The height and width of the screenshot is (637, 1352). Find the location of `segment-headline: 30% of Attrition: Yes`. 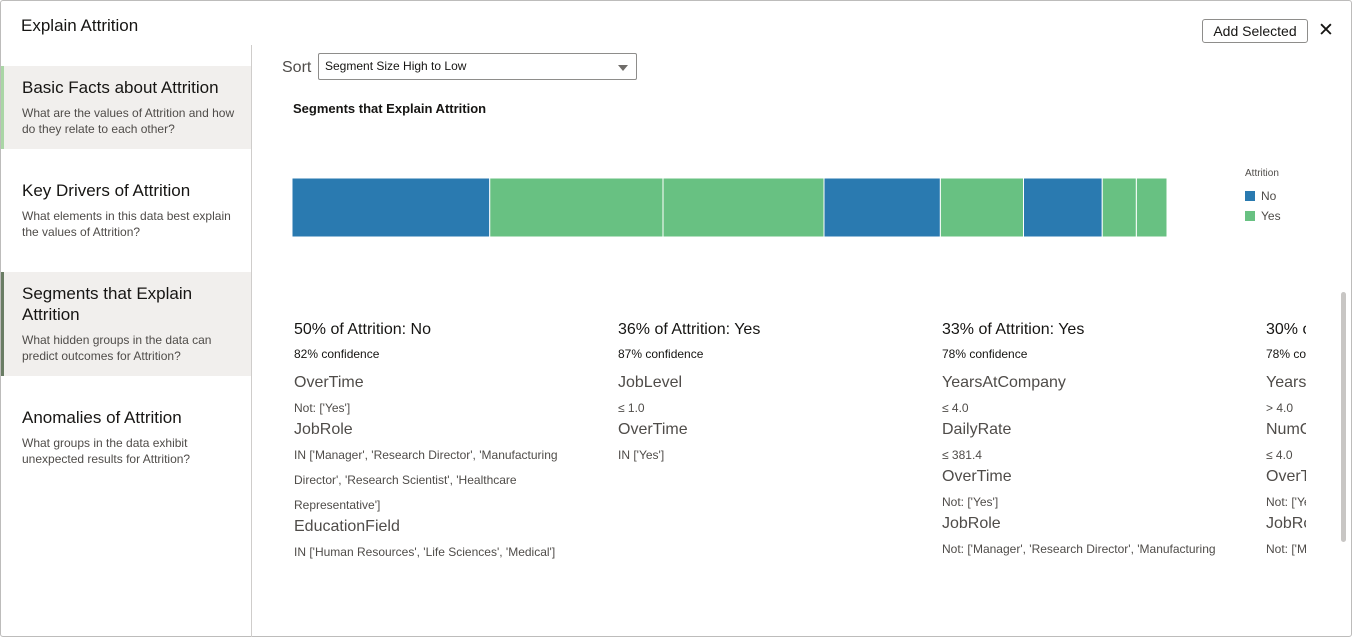

segment-headline: 30% of Attrition: Yes is located at coordinates (1286, 329).